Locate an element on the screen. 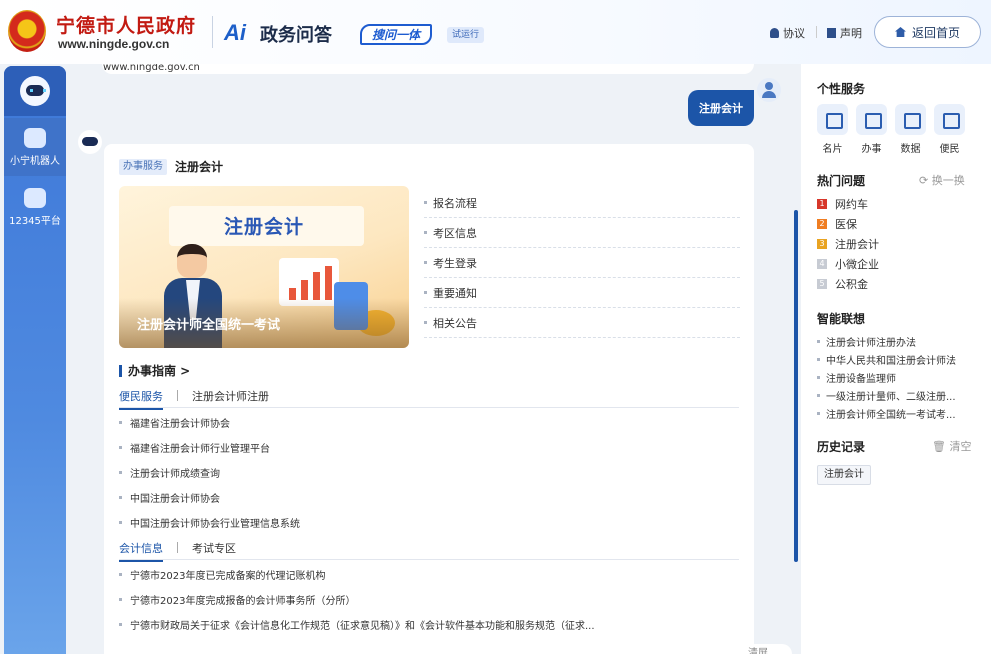 This screenshot has height=654, width=991. statement-label: 声明 is located at coordinates (851, 33).